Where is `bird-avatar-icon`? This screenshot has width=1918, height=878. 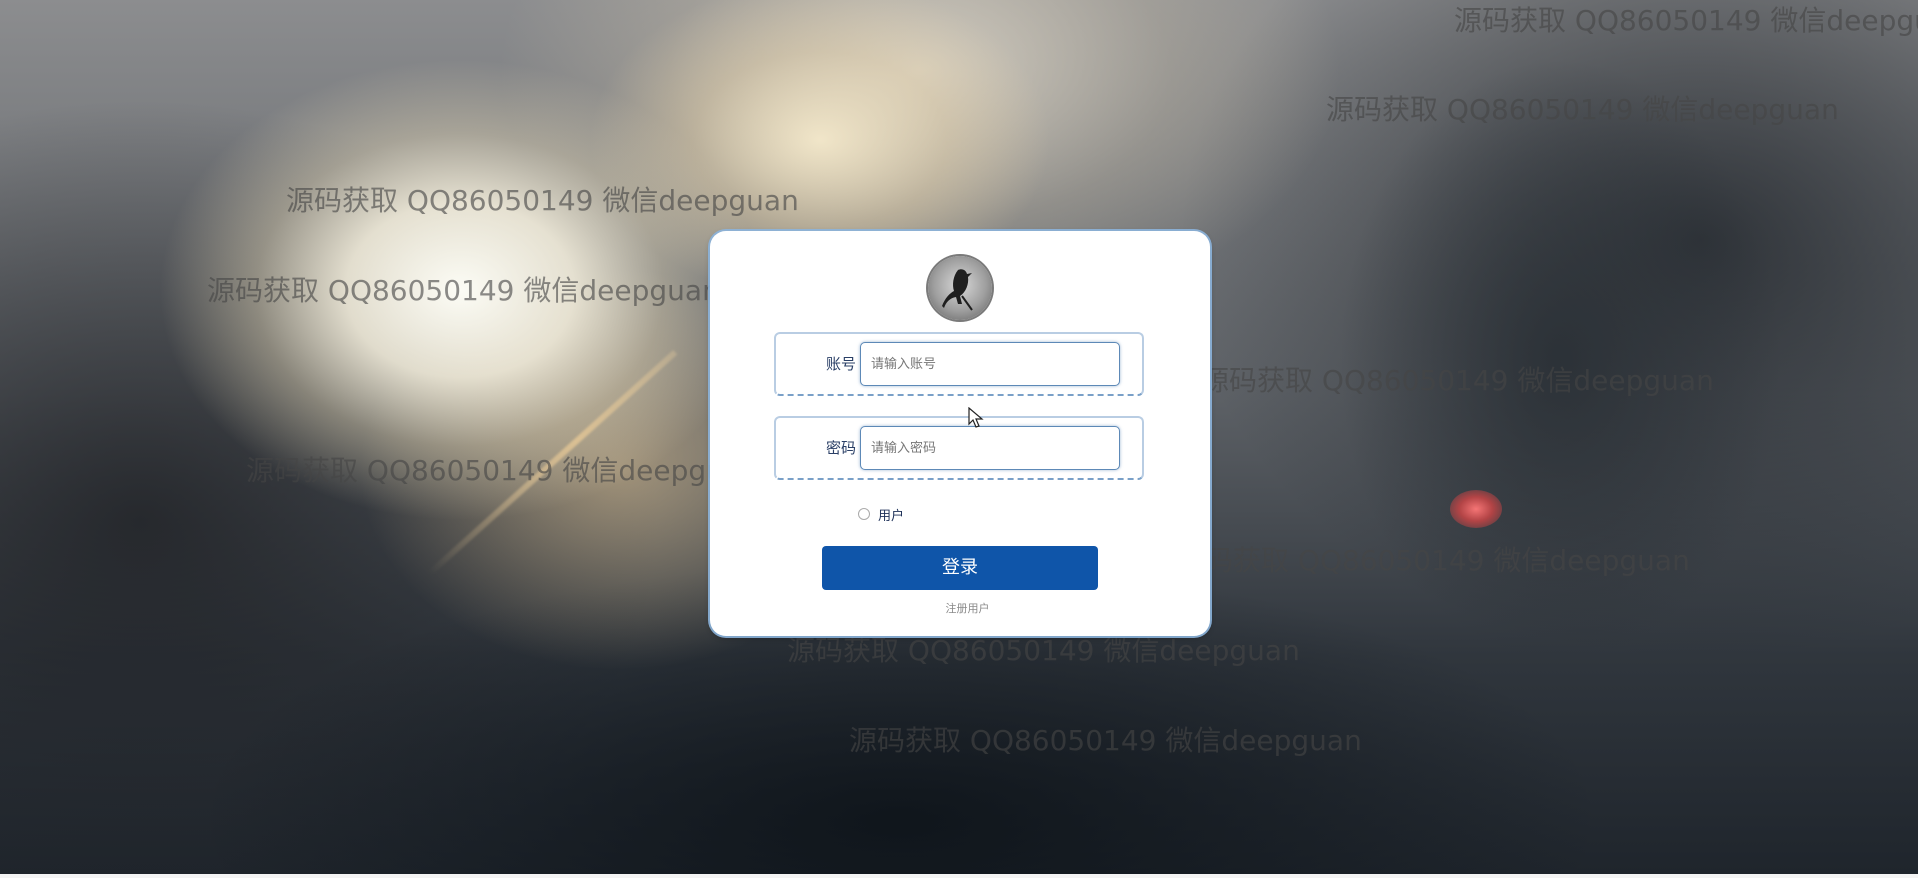
bird-avatar-icon is located at coordinates (960, 288).